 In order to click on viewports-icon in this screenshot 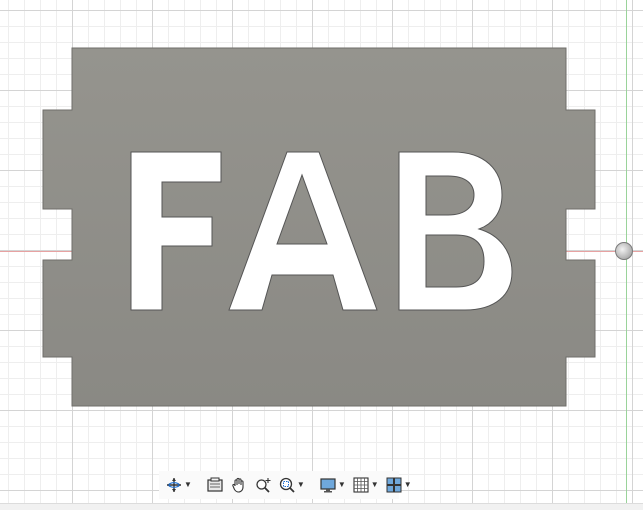, I will do `click(394, 485)`.